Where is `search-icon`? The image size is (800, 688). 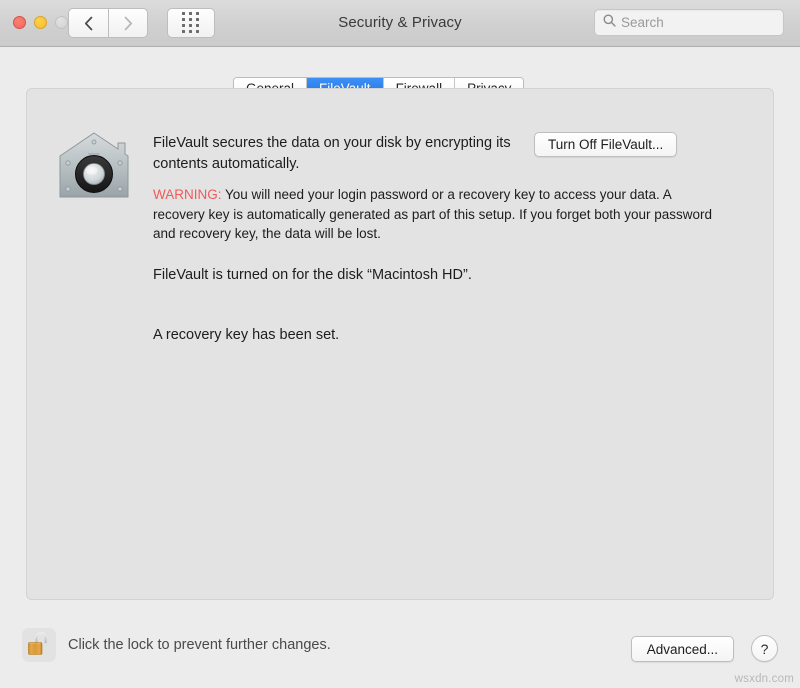
search-icon is located at coordinates (609, 23).